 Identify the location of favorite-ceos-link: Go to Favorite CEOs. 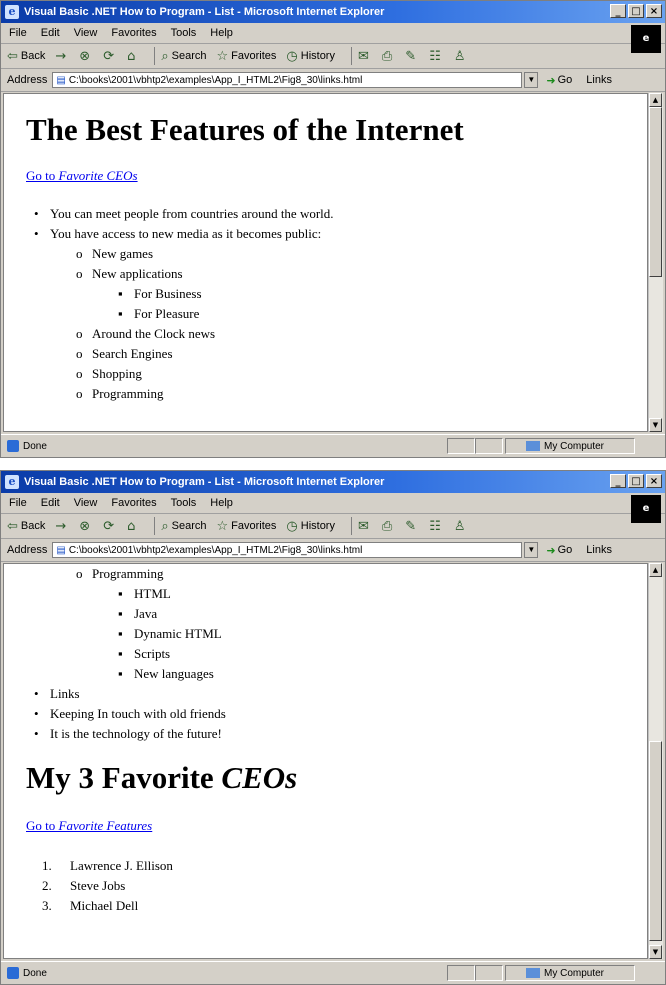
(82, 176).